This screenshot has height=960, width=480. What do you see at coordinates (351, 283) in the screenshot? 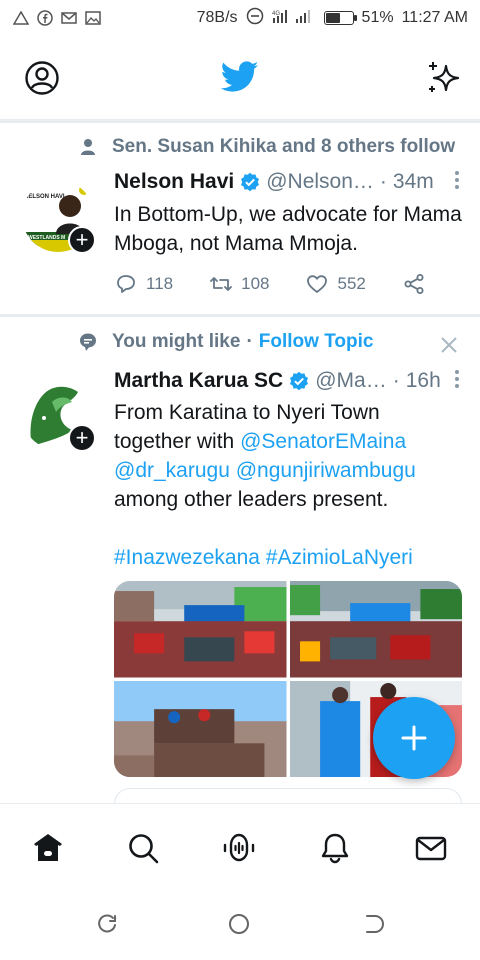
I see `like-count: 552` at bounding box center [351, 283].